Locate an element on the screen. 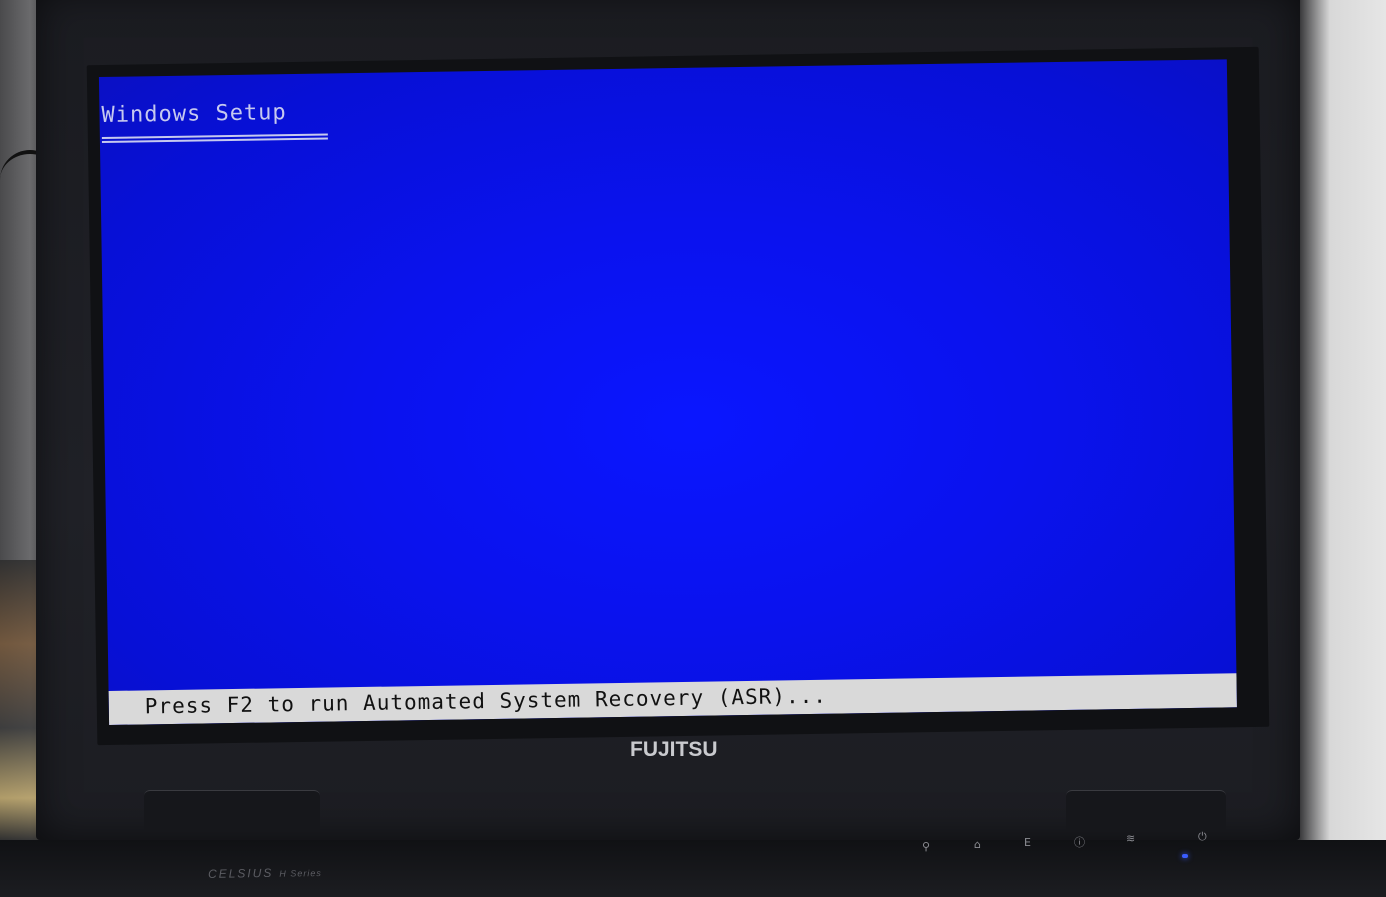 This screenshot has height=897, width=1386. wireless-icon: ≋ is located at coordinates (1130, 838).